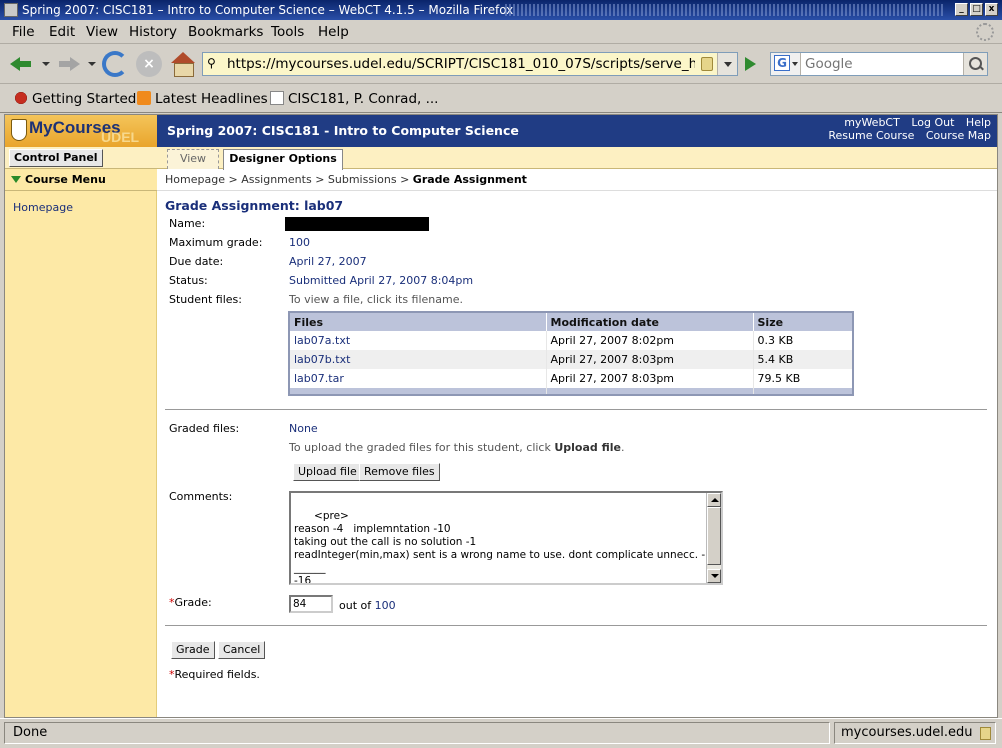 This screenshot has width=1002, height=748. What do you see at coordinates (707, 64) in the screenshot?
I see `padlock-icon` at bounding box center [707, 64].